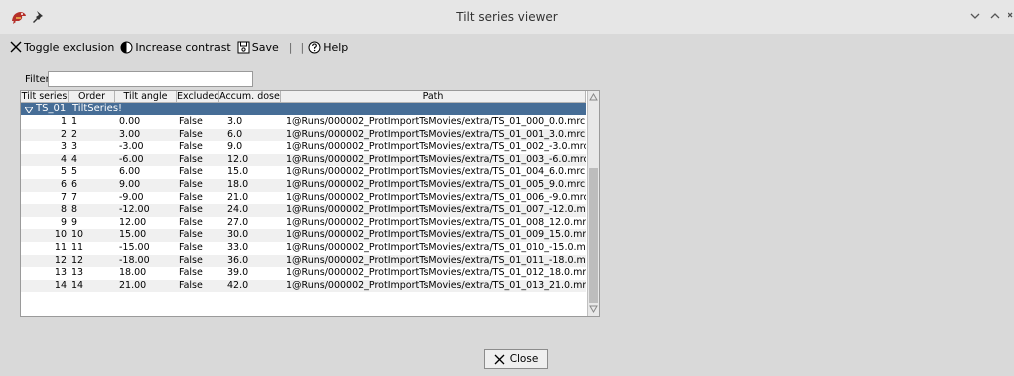  Describe the element at coordinates (63, 159) in the screenshot. I see `cell-index: 4` at that location.